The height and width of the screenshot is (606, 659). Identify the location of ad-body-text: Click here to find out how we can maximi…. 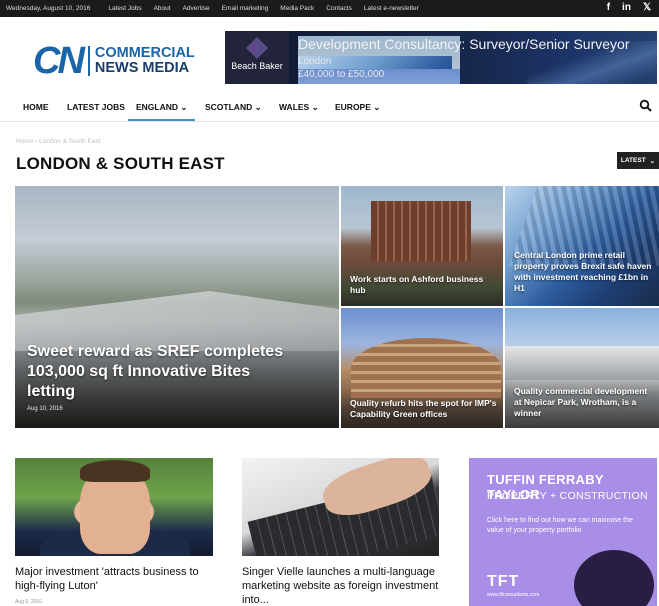
(560, 525).